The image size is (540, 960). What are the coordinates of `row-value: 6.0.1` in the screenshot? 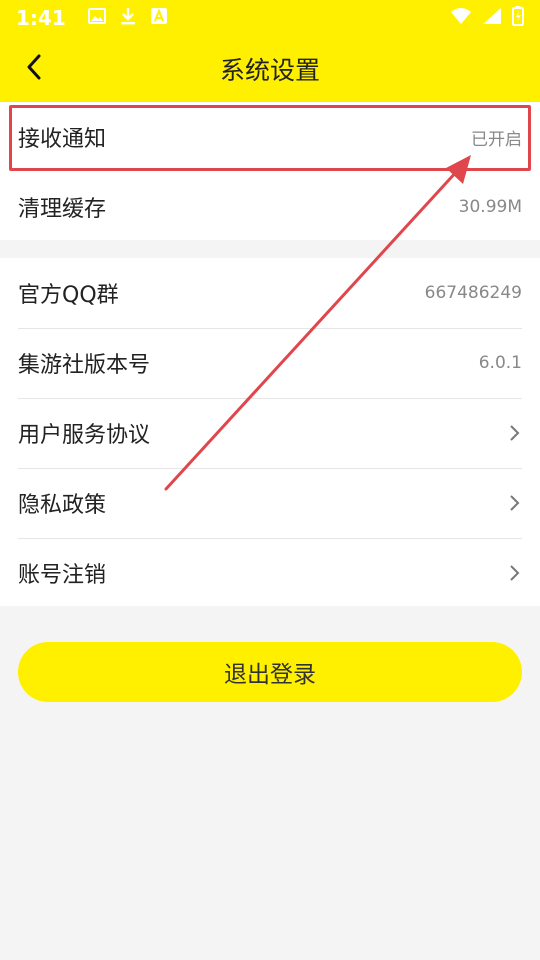 It's located at (500, 363).